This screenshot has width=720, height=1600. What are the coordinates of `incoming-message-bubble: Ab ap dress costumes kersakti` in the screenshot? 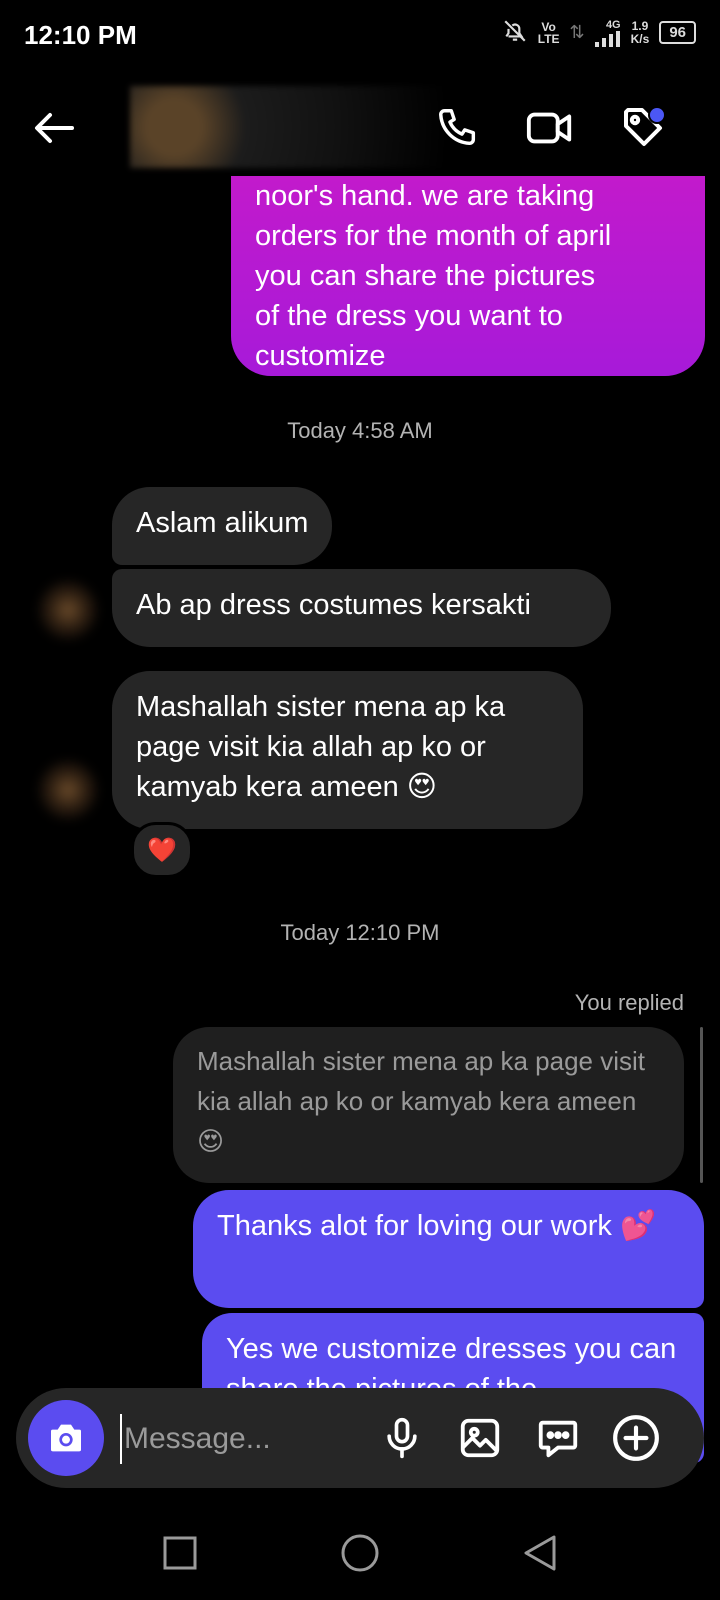 It's located at (361, 608).